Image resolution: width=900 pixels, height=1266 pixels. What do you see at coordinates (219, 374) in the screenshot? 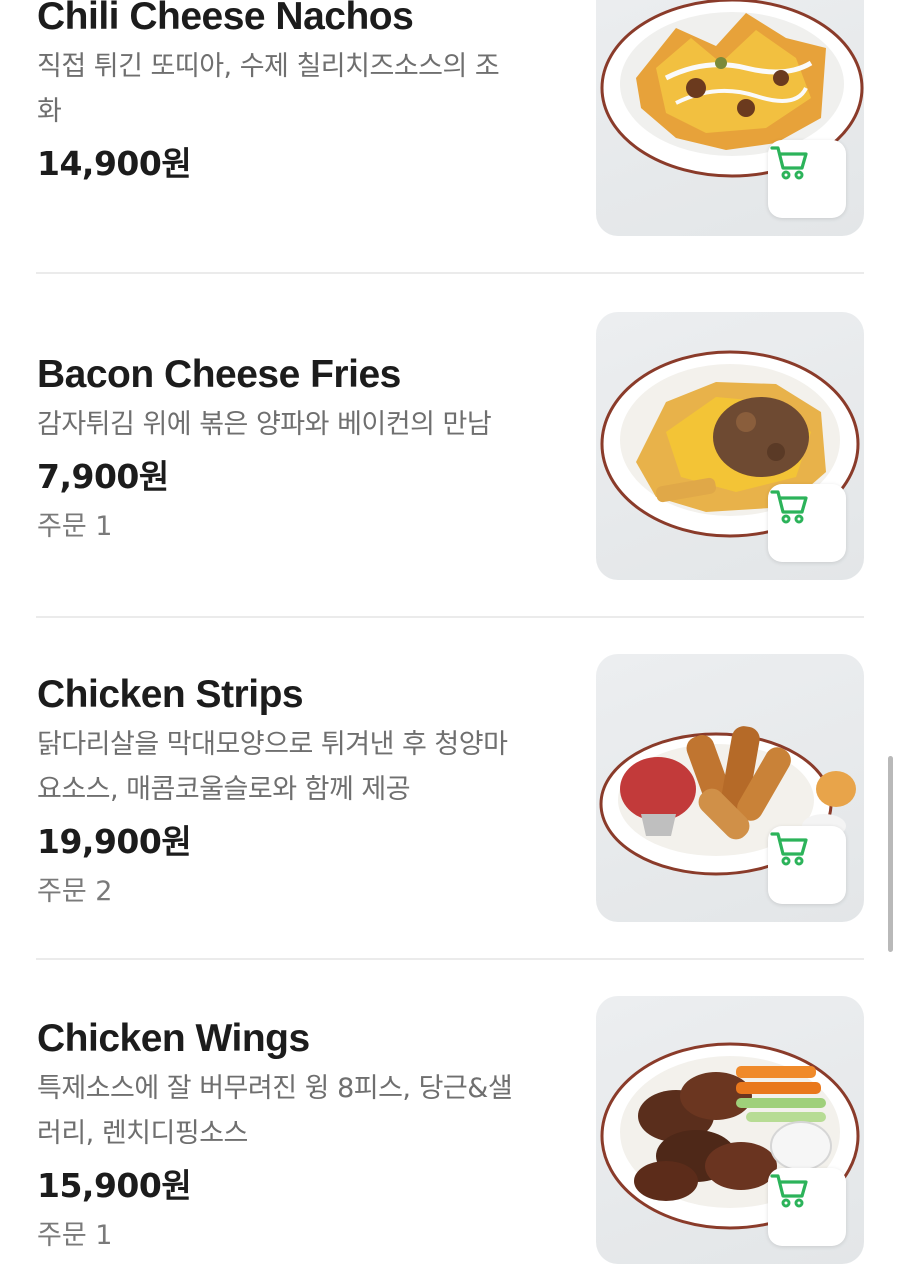
I see `menu-item-name: Bacon Cheese Fries` at bounding box center [219, 374].